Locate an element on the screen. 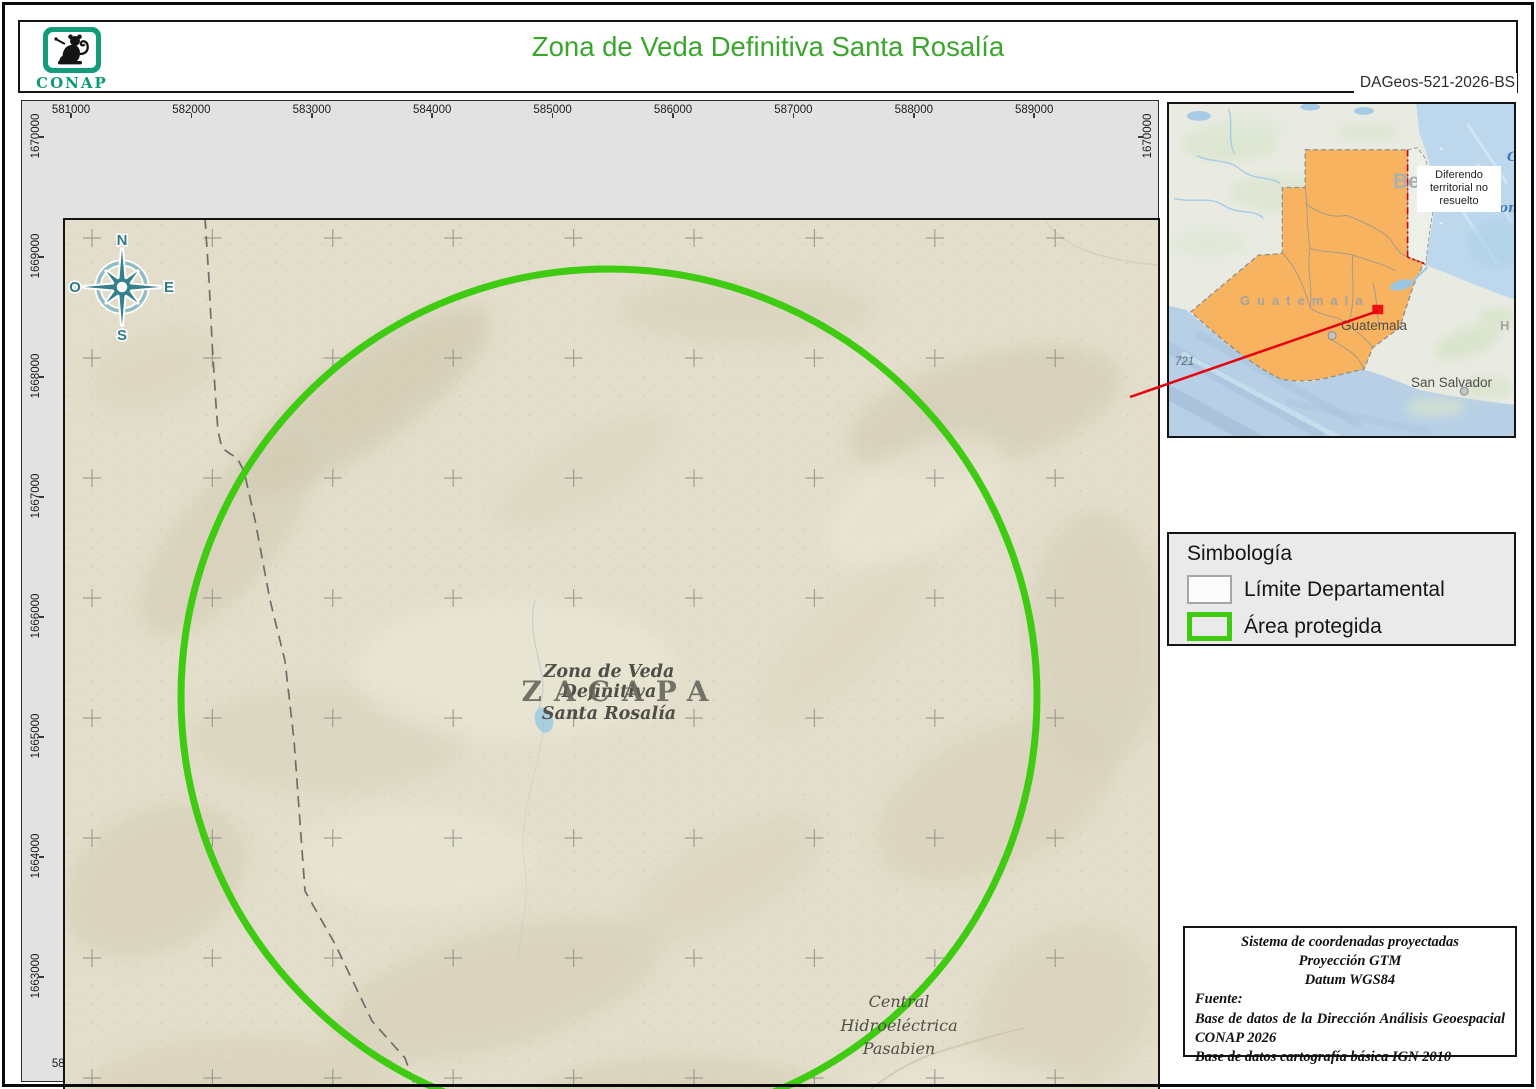 The width and height of the screenshot is (1536, 1089). hydro-label-line2: Hidroeléctrica is located at coordinates (898, 1025).